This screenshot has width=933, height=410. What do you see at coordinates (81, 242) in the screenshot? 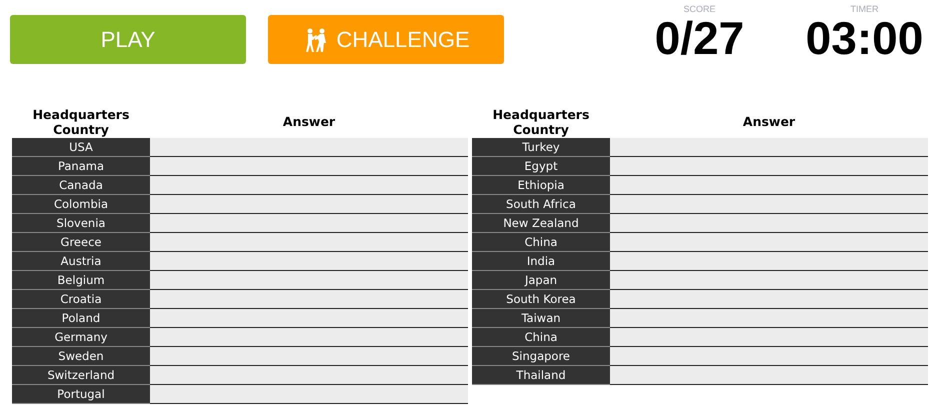
I see `country-cell: Greece` at bounding box center [81, 242].